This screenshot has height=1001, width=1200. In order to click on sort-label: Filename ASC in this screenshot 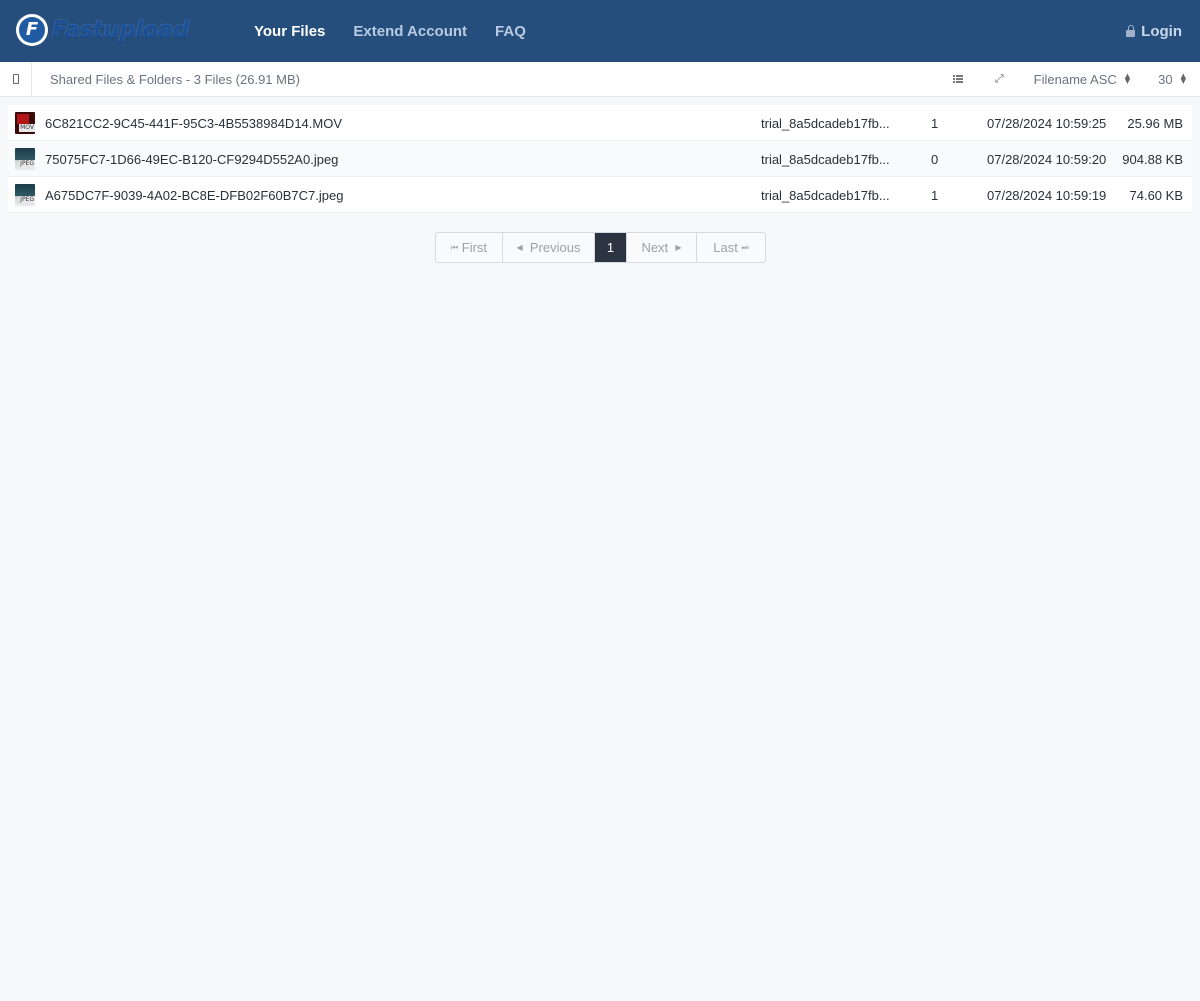, I will do `click(1075, 79)`.